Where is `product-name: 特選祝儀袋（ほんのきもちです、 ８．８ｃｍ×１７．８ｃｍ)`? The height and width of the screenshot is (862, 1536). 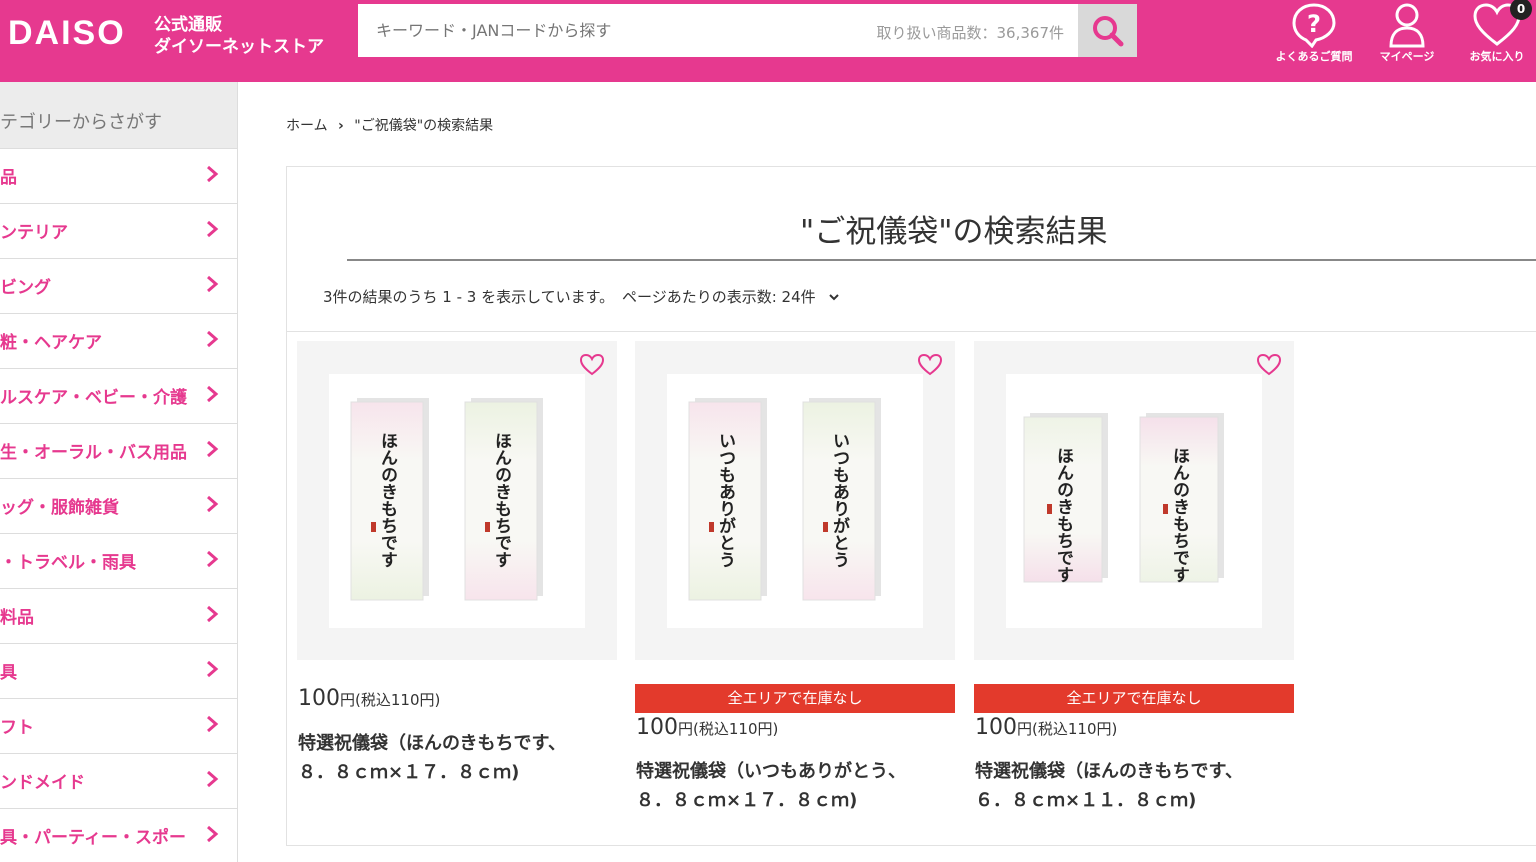 product-name: 特選祝儀袋（ほんのきもちです、 ８．８ｃｍ×１７．８ｃｍ) is located at coordinates (458, 758).